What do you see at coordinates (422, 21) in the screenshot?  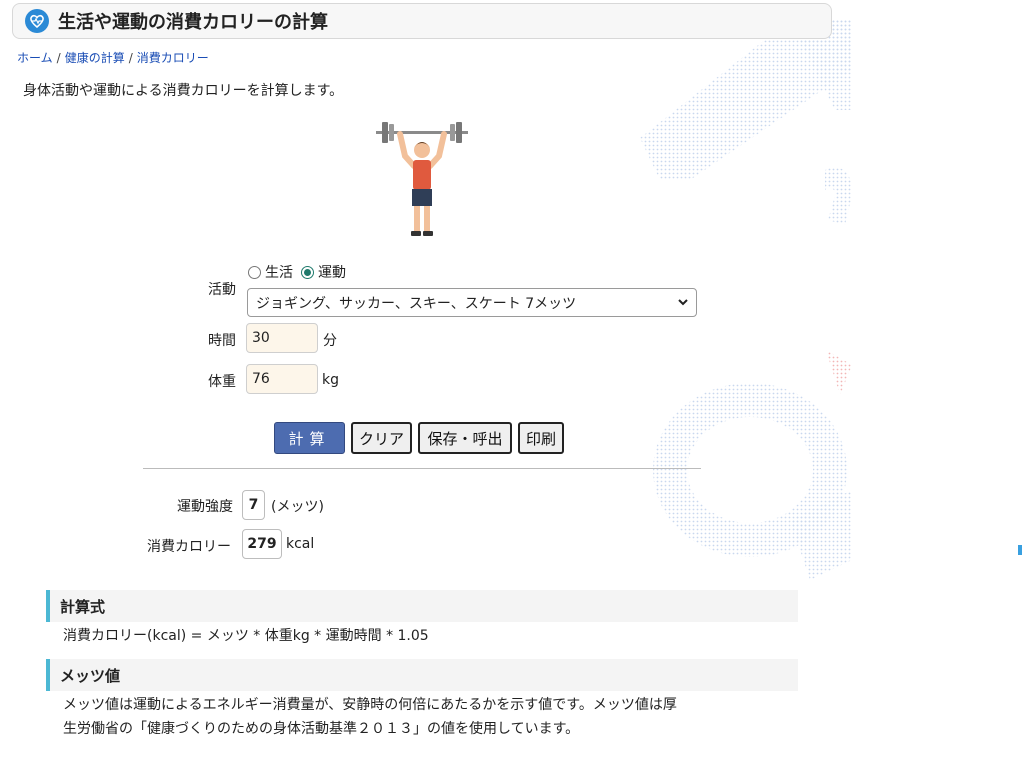 I see `page-header: 生活や運動の消費カロリーの計算` at bounding box center [422, 21].